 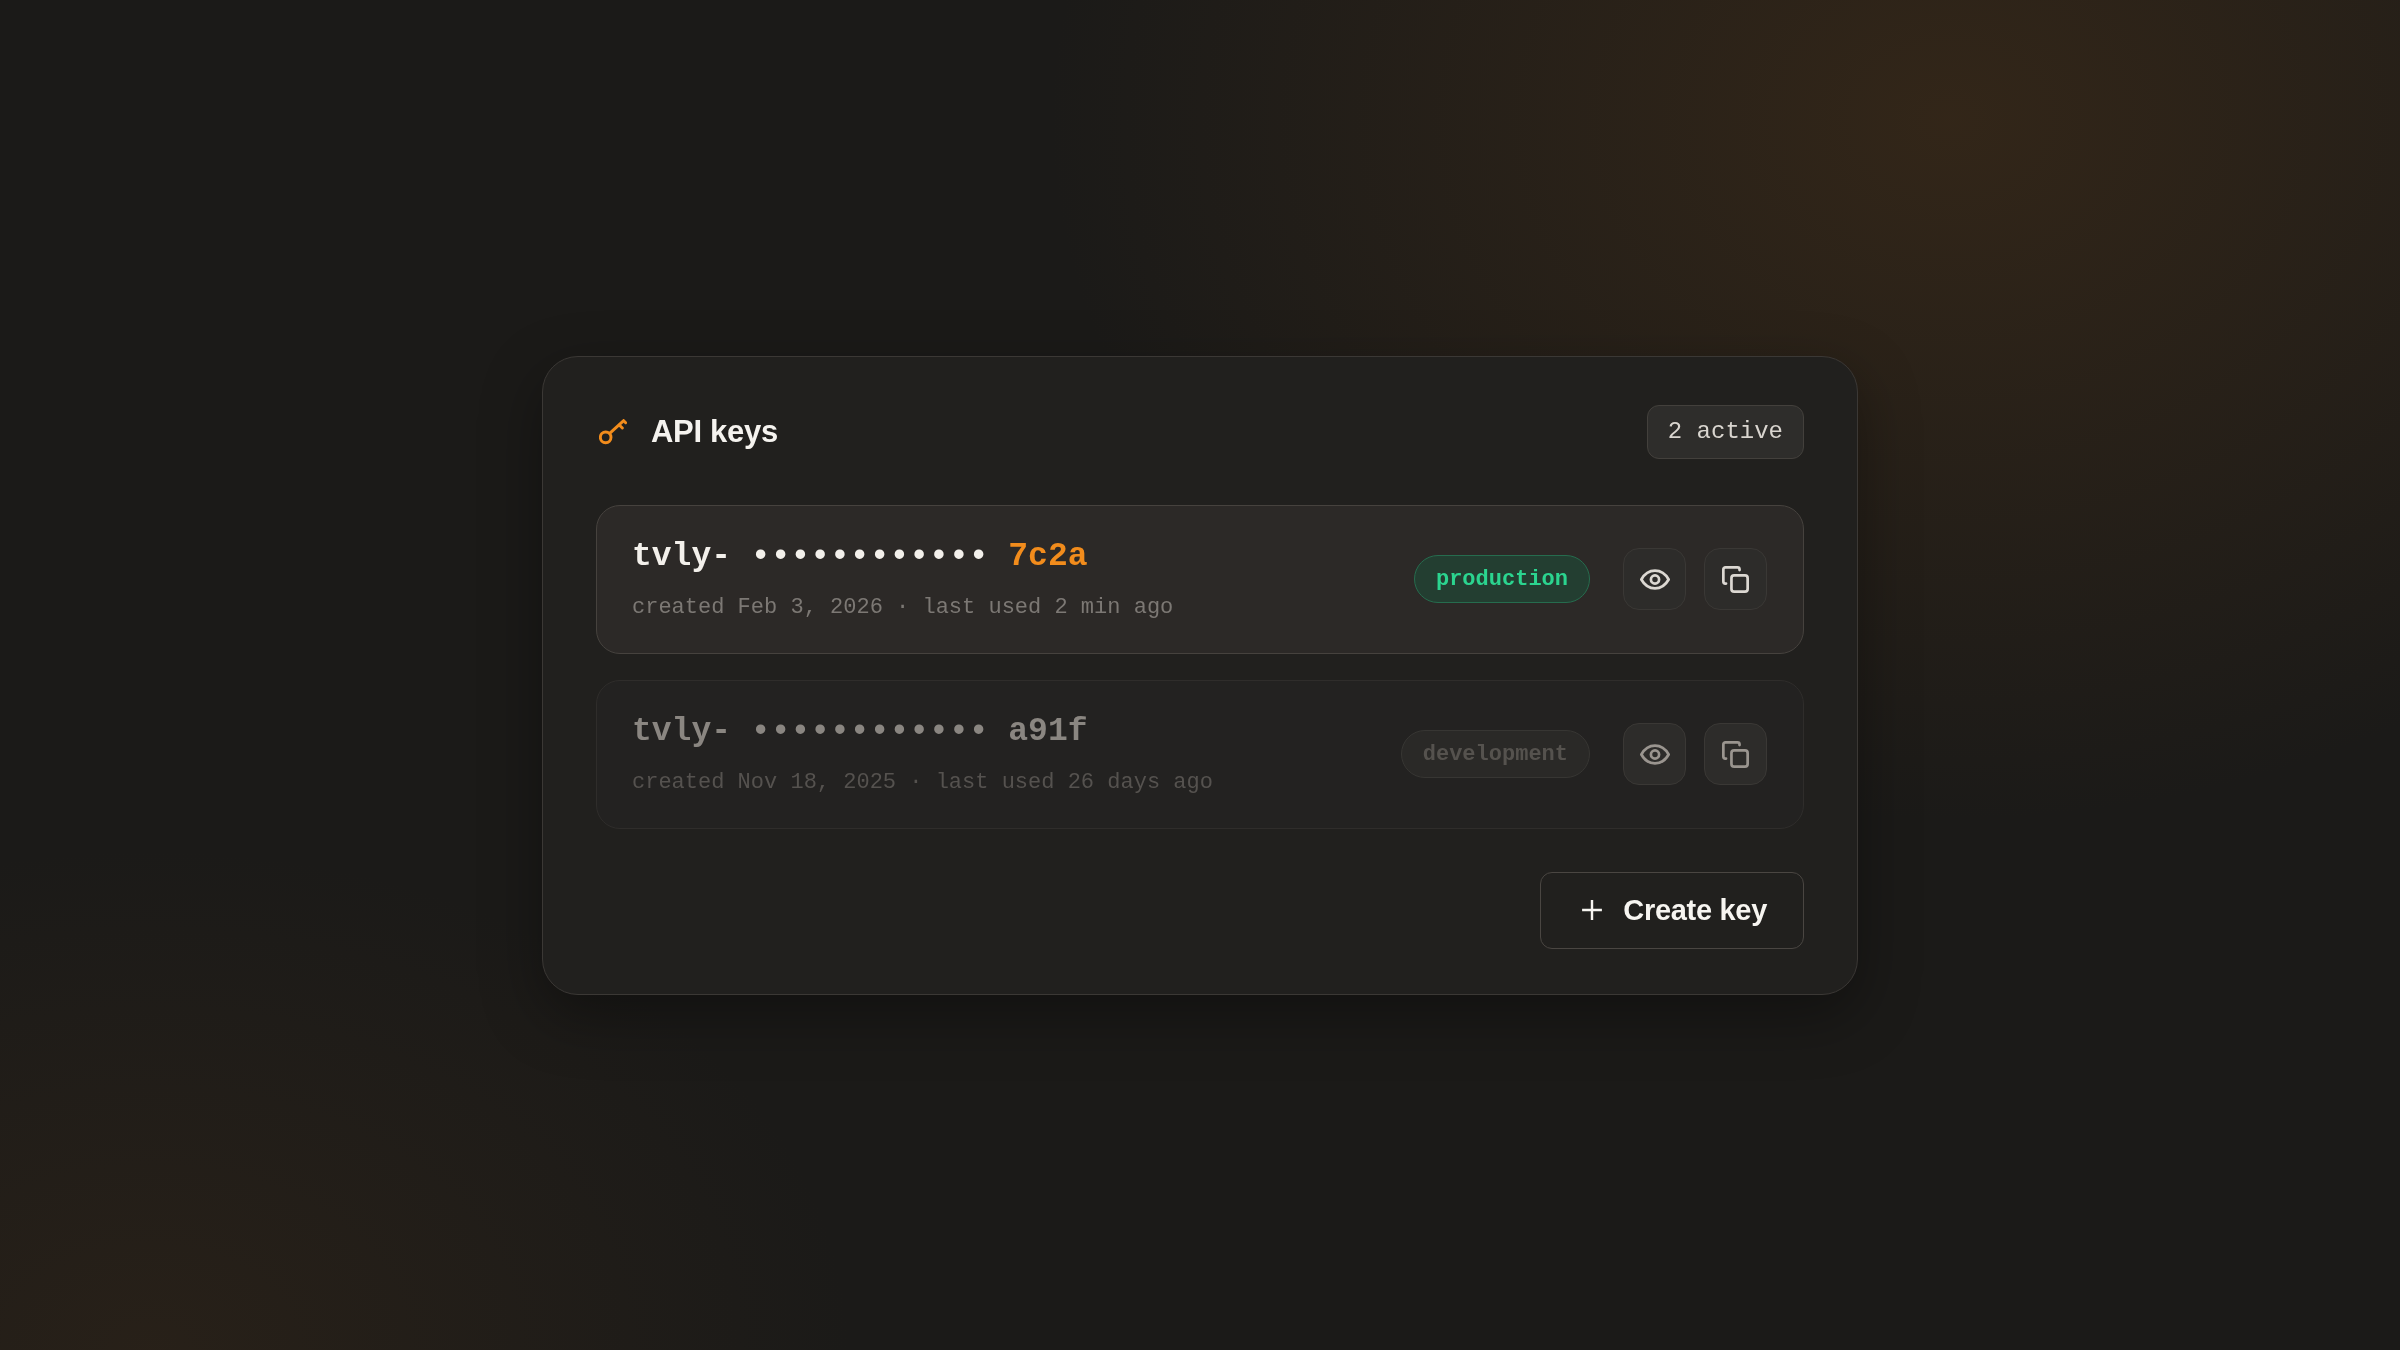 What do you see at coordinates (1592, 910) in the screenshot?
I see `plus-icon` at bounding box center [1592, 910].